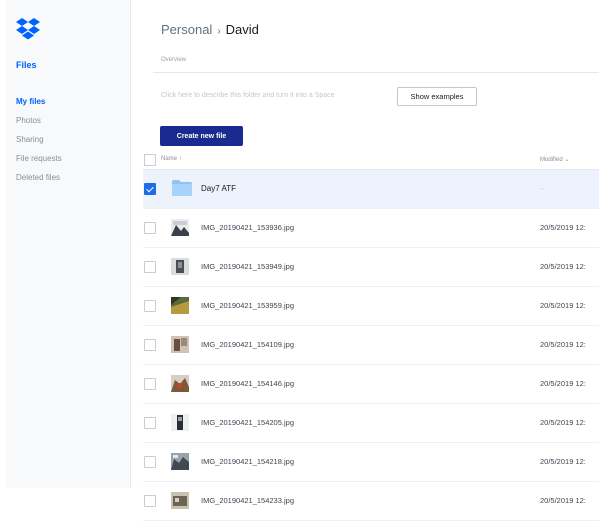 The width and height of the screenshot is (599, 521). What do you see at coordinates (247, 422) in the screenshot?
I see `file-name: IMG_20190421_154205.jpg` at bounding box center [247, 422].